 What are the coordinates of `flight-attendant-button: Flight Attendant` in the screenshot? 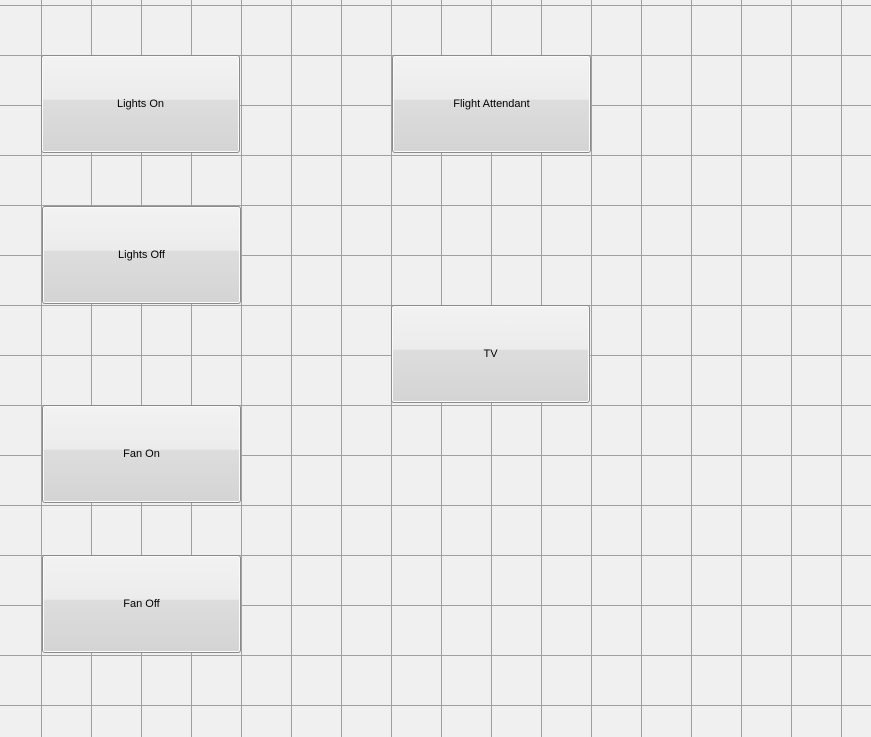 It's located at (491, 104).